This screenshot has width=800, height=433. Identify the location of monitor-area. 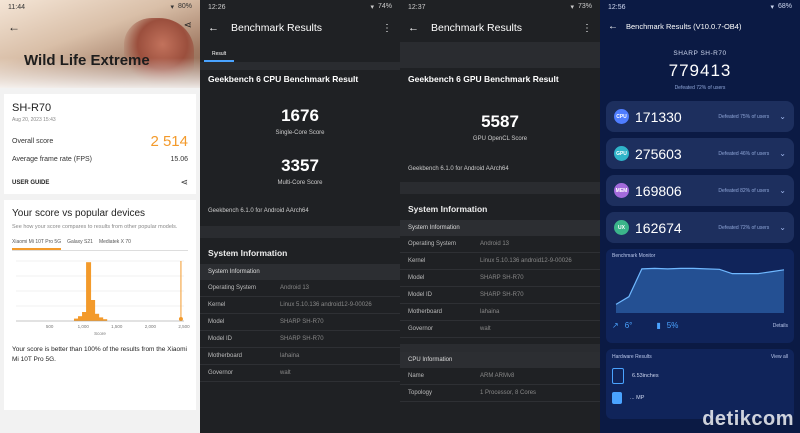
(700, 290).